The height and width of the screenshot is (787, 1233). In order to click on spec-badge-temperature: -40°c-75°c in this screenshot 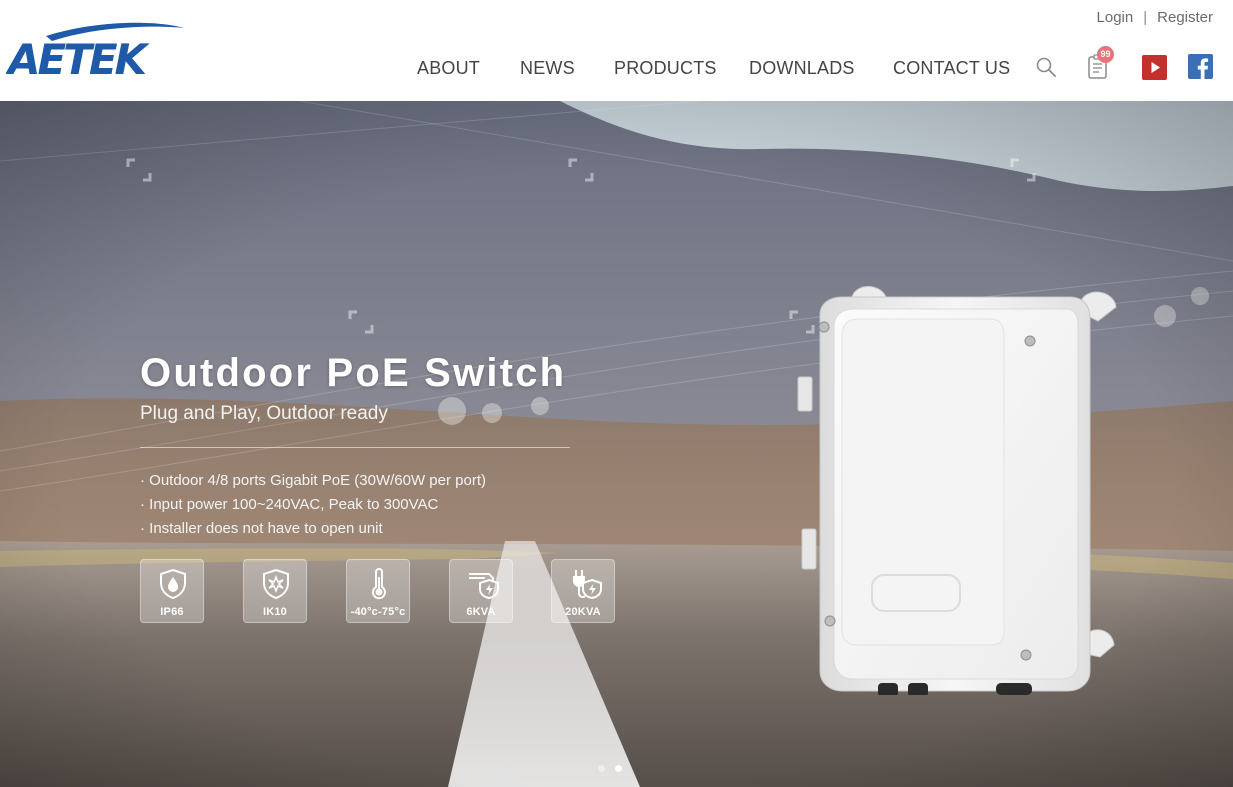, I will do `click(378, 591)`.